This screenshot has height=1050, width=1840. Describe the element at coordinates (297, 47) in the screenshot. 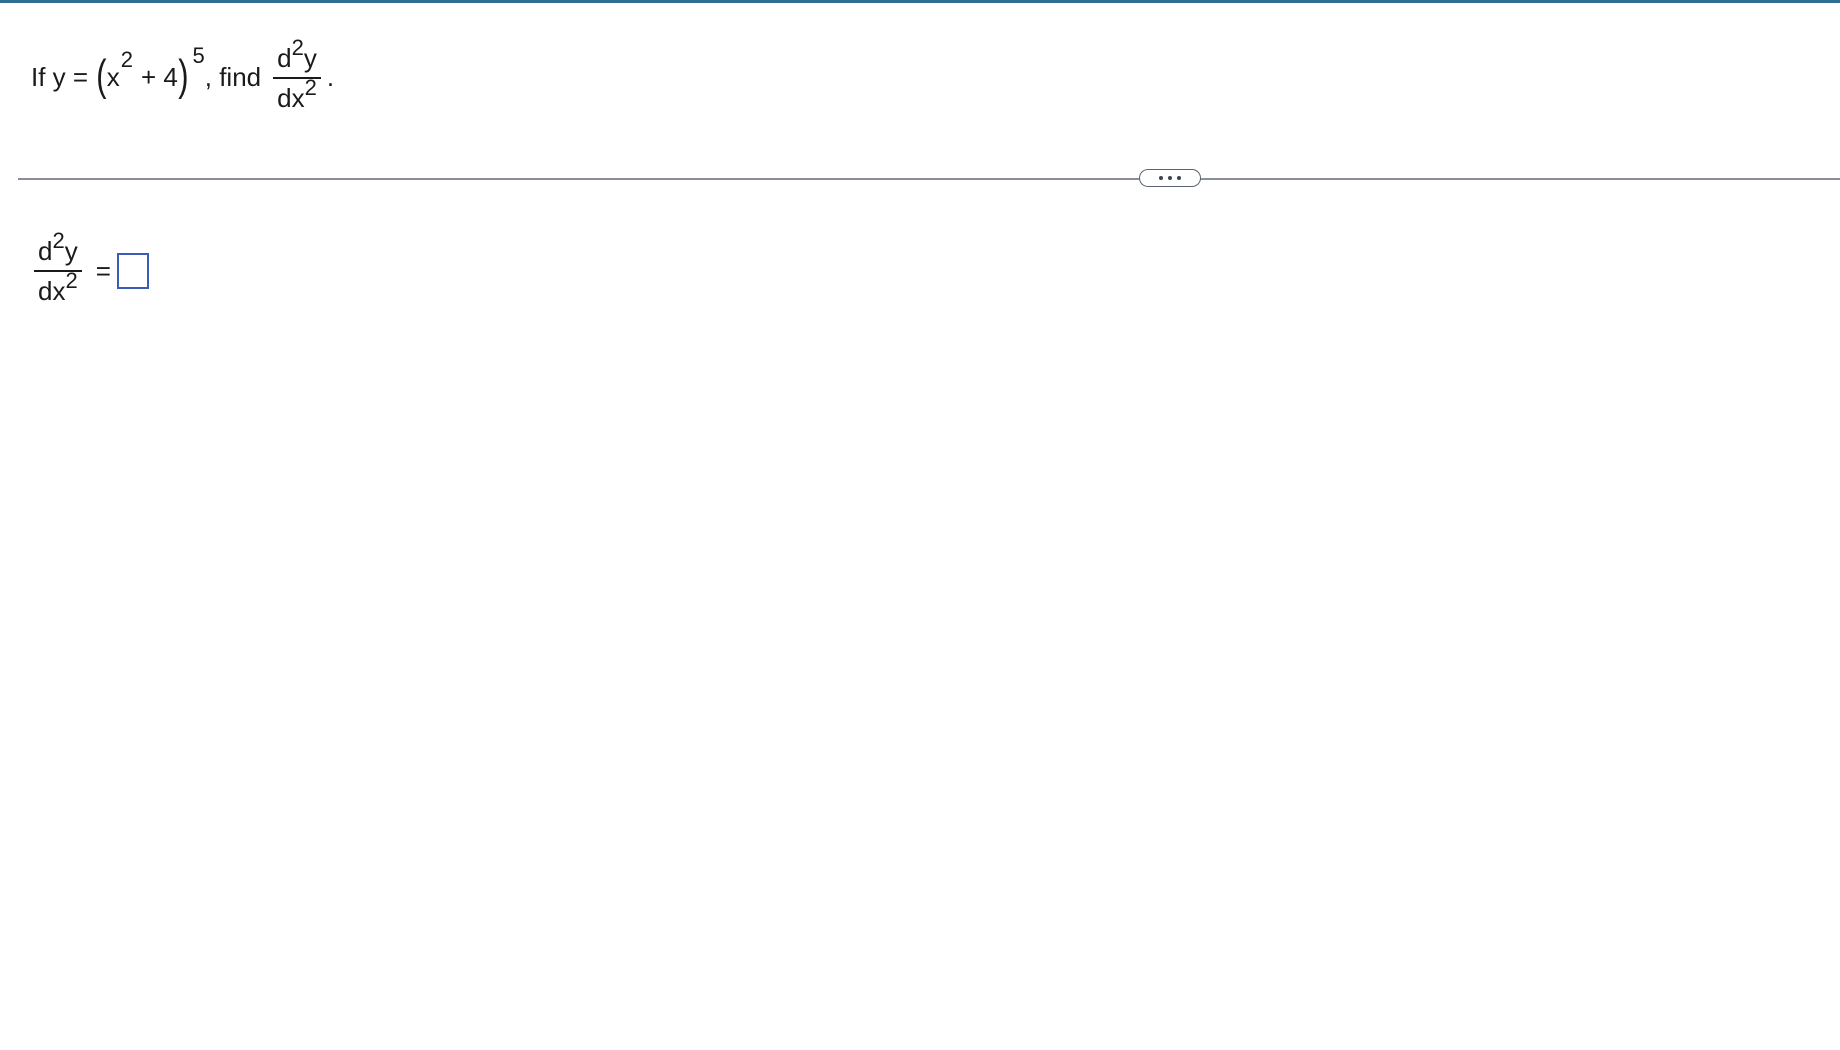

I see `numerator-exponent: 2` at that location.